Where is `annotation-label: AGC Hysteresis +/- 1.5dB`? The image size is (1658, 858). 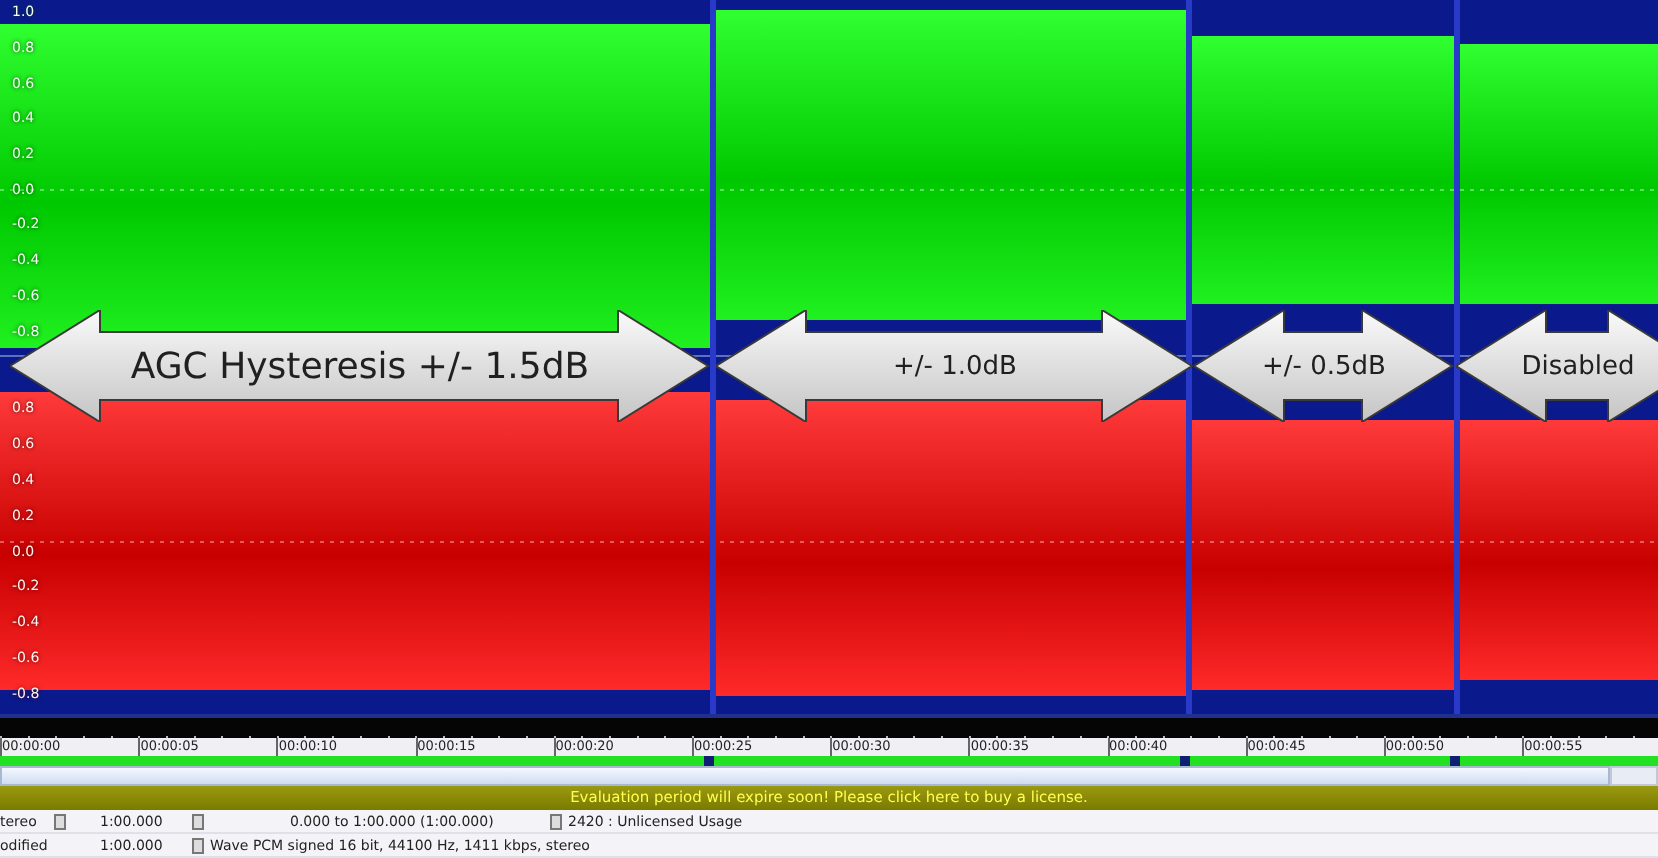 annotation-label: AGC Hysteresis +/- 1.5dB is located at coordinates (360, 366).